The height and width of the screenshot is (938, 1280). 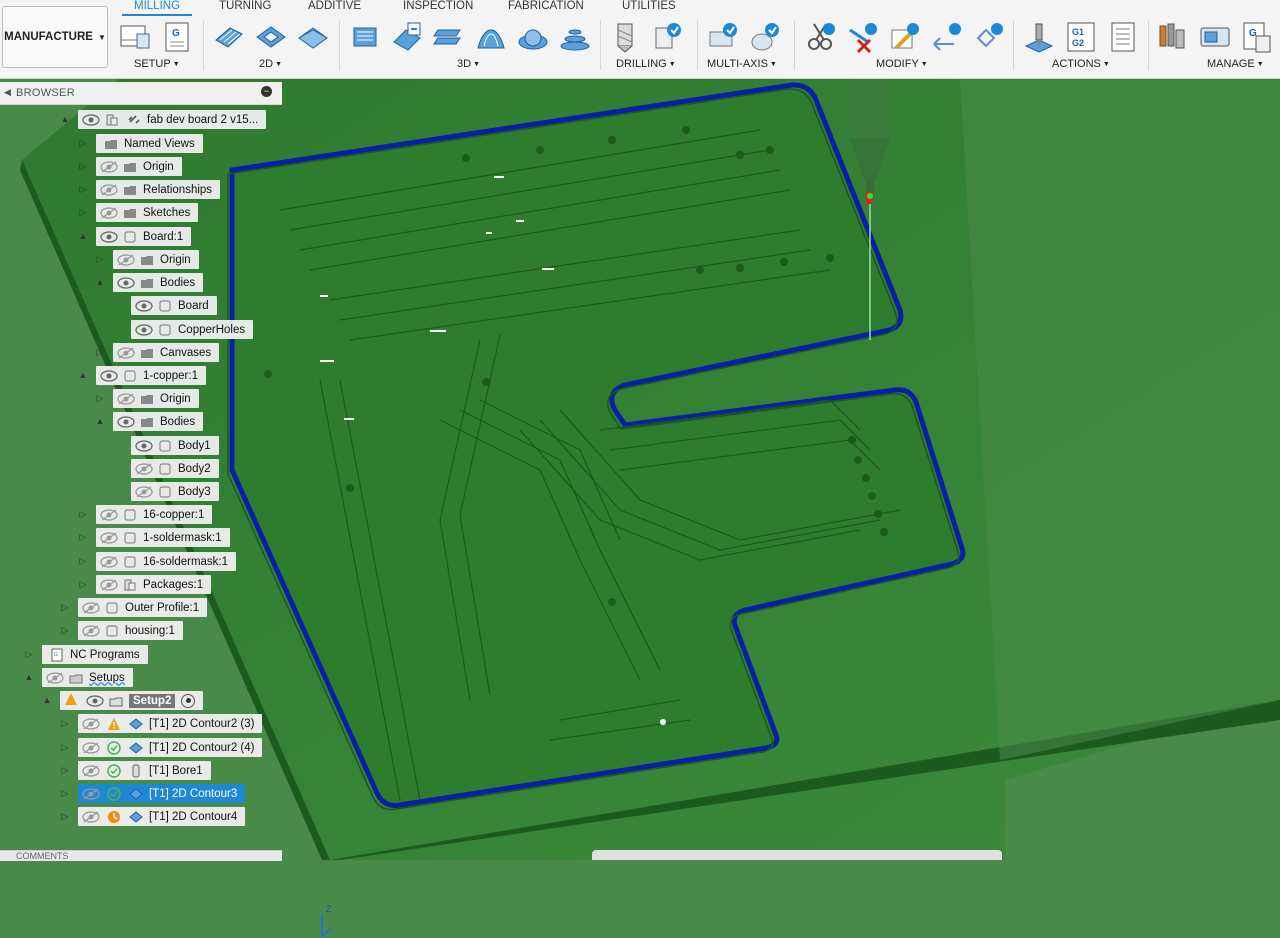 I want to click on tree-item: Bodies, so click(x=158, y=282).